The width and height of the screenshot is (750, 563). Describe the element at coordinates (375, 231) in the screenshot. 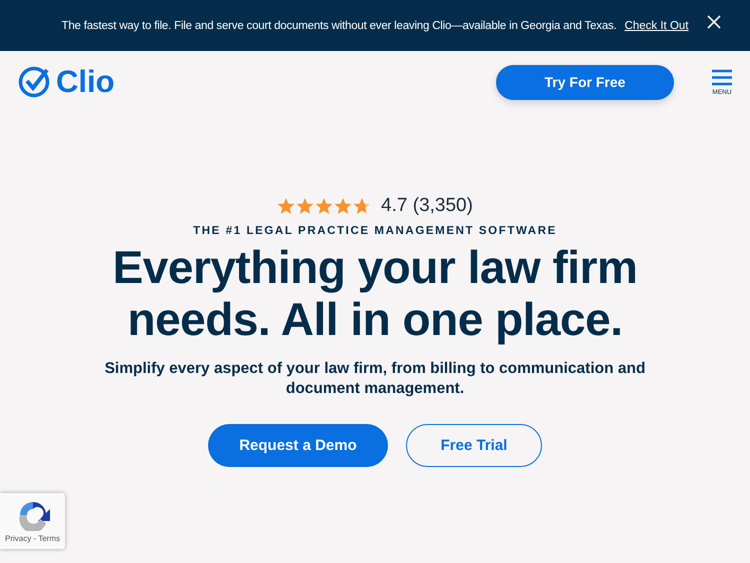

I see `eyebrow-text: THE #1 LEGAL PRACTICE MANAGEMENT SOFTWARE` at that location.